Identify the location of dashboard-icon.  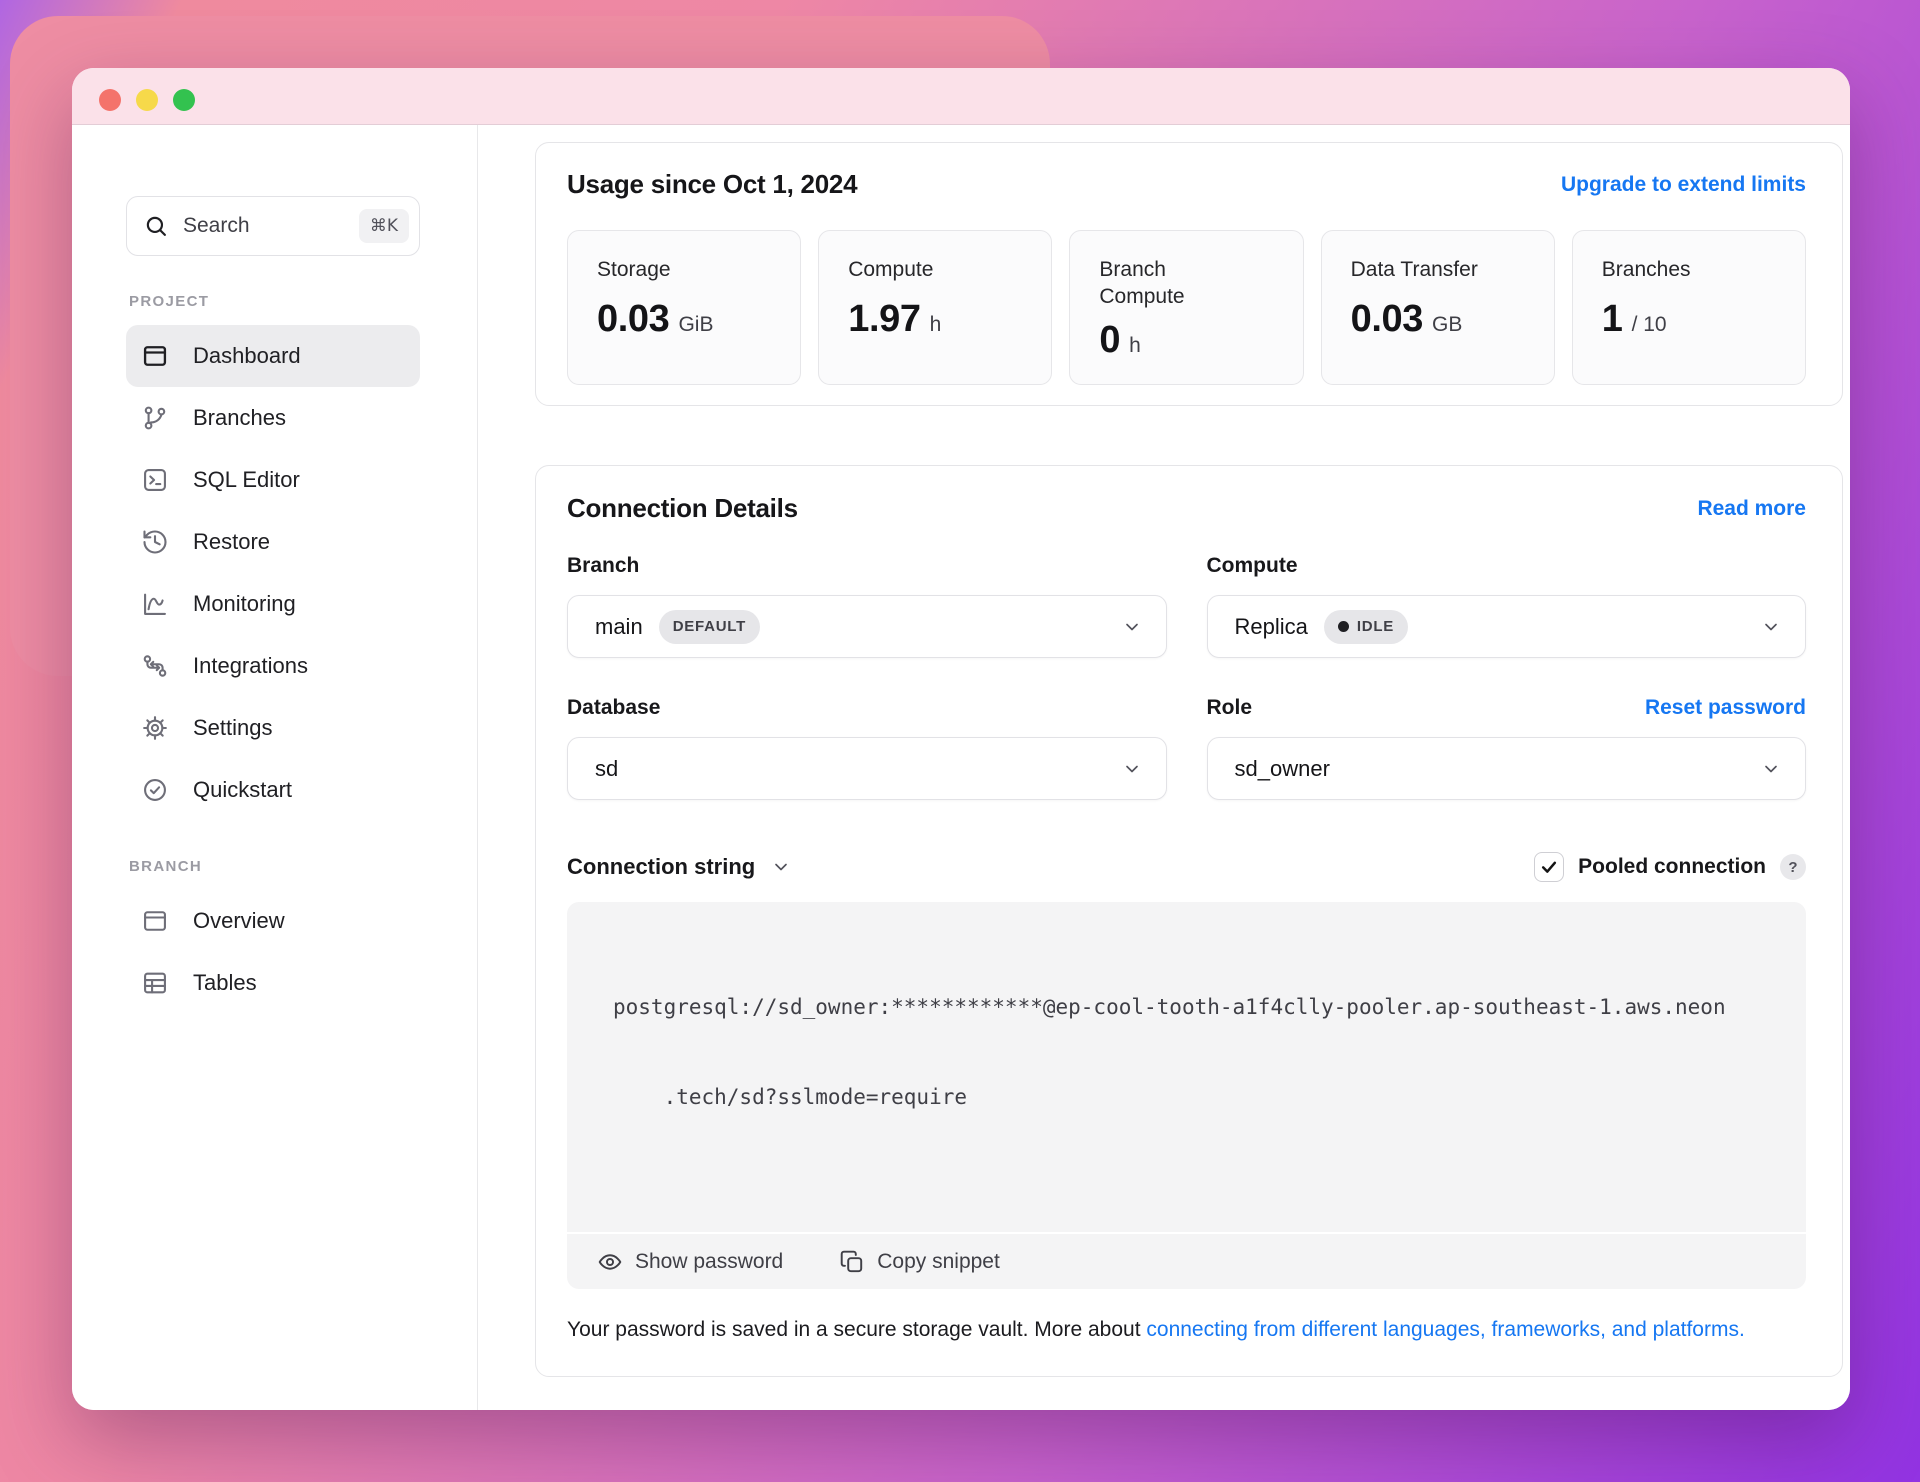
(155, 356).